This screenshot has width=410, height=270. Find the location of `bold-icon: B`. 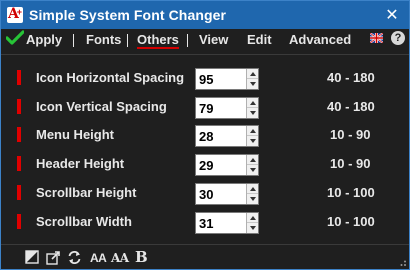

bold-icon: B is located at coordinates (141, 257).